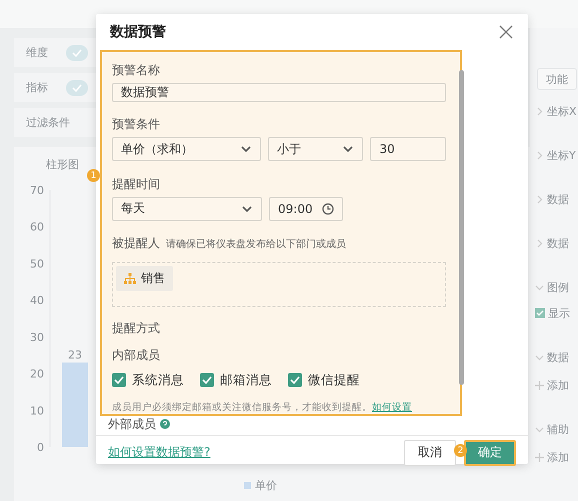  I want to click on axis-label: 70, so click(37, 190).